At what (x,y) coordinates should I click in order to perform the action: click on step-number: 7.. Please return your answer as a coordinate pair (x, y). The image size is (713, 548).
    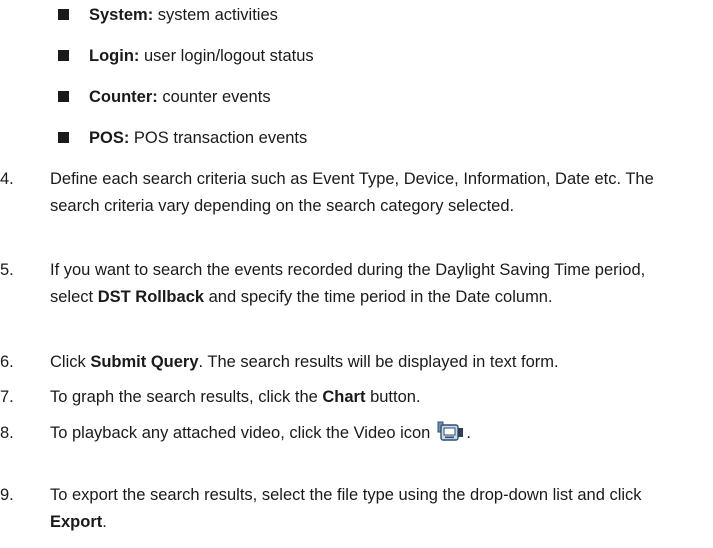
    Looking at the image, I should click on (7, 397).